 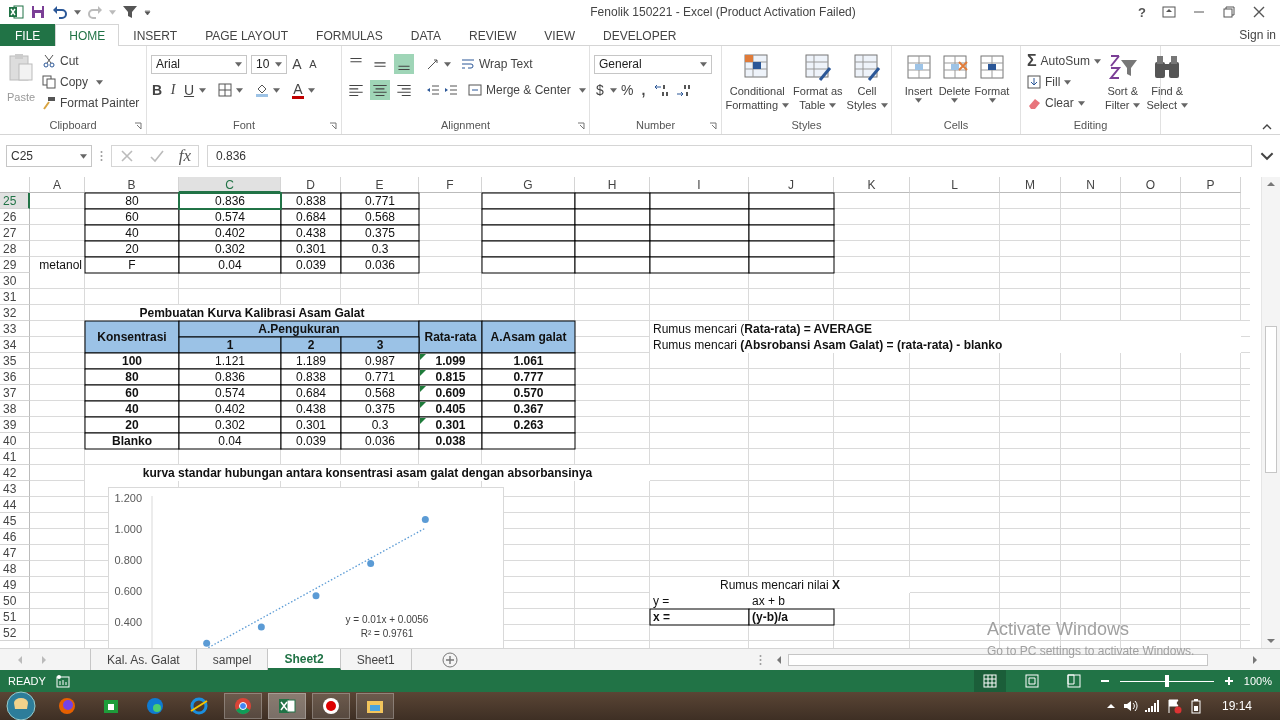 What do you see at coordinates (185, 156) in the screenshot?
I see `insert-function-button: fx` at bounding box center [185, 156].